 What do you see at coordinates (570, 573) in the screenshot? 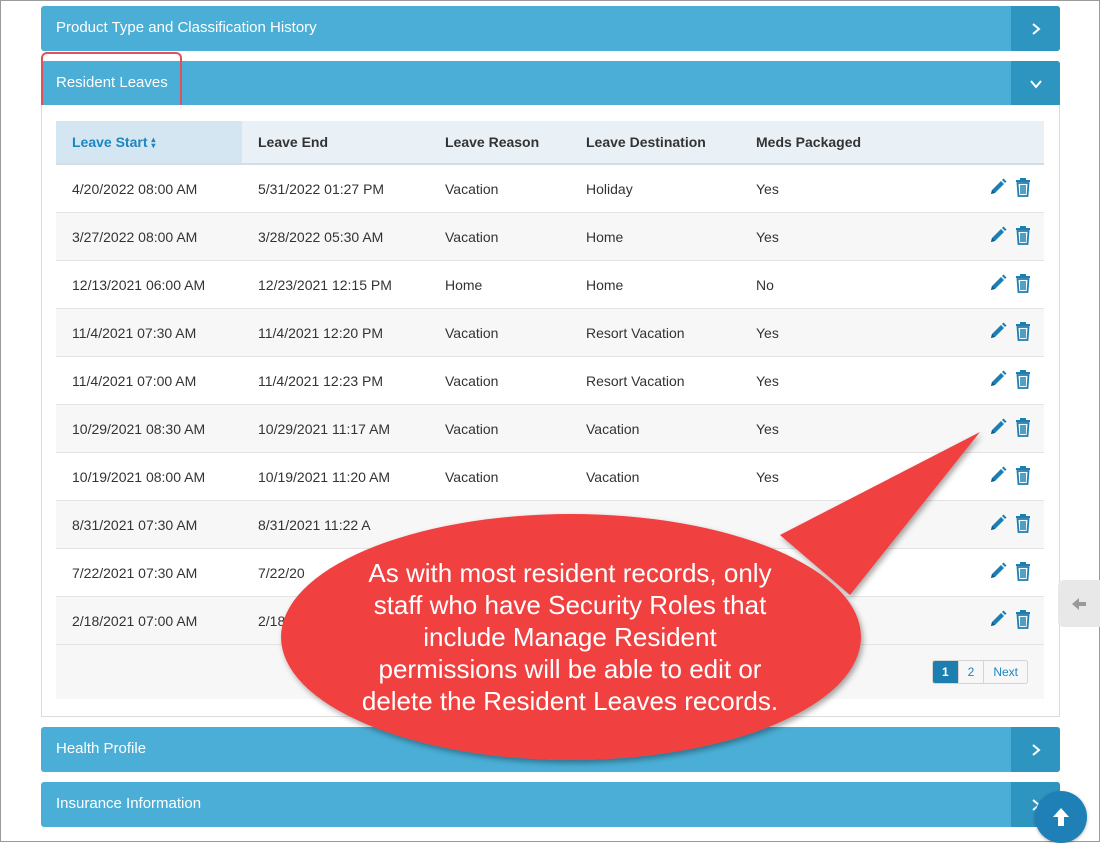
I see `callout-line: As with most resident records, only` at bounding box center [570, 573].